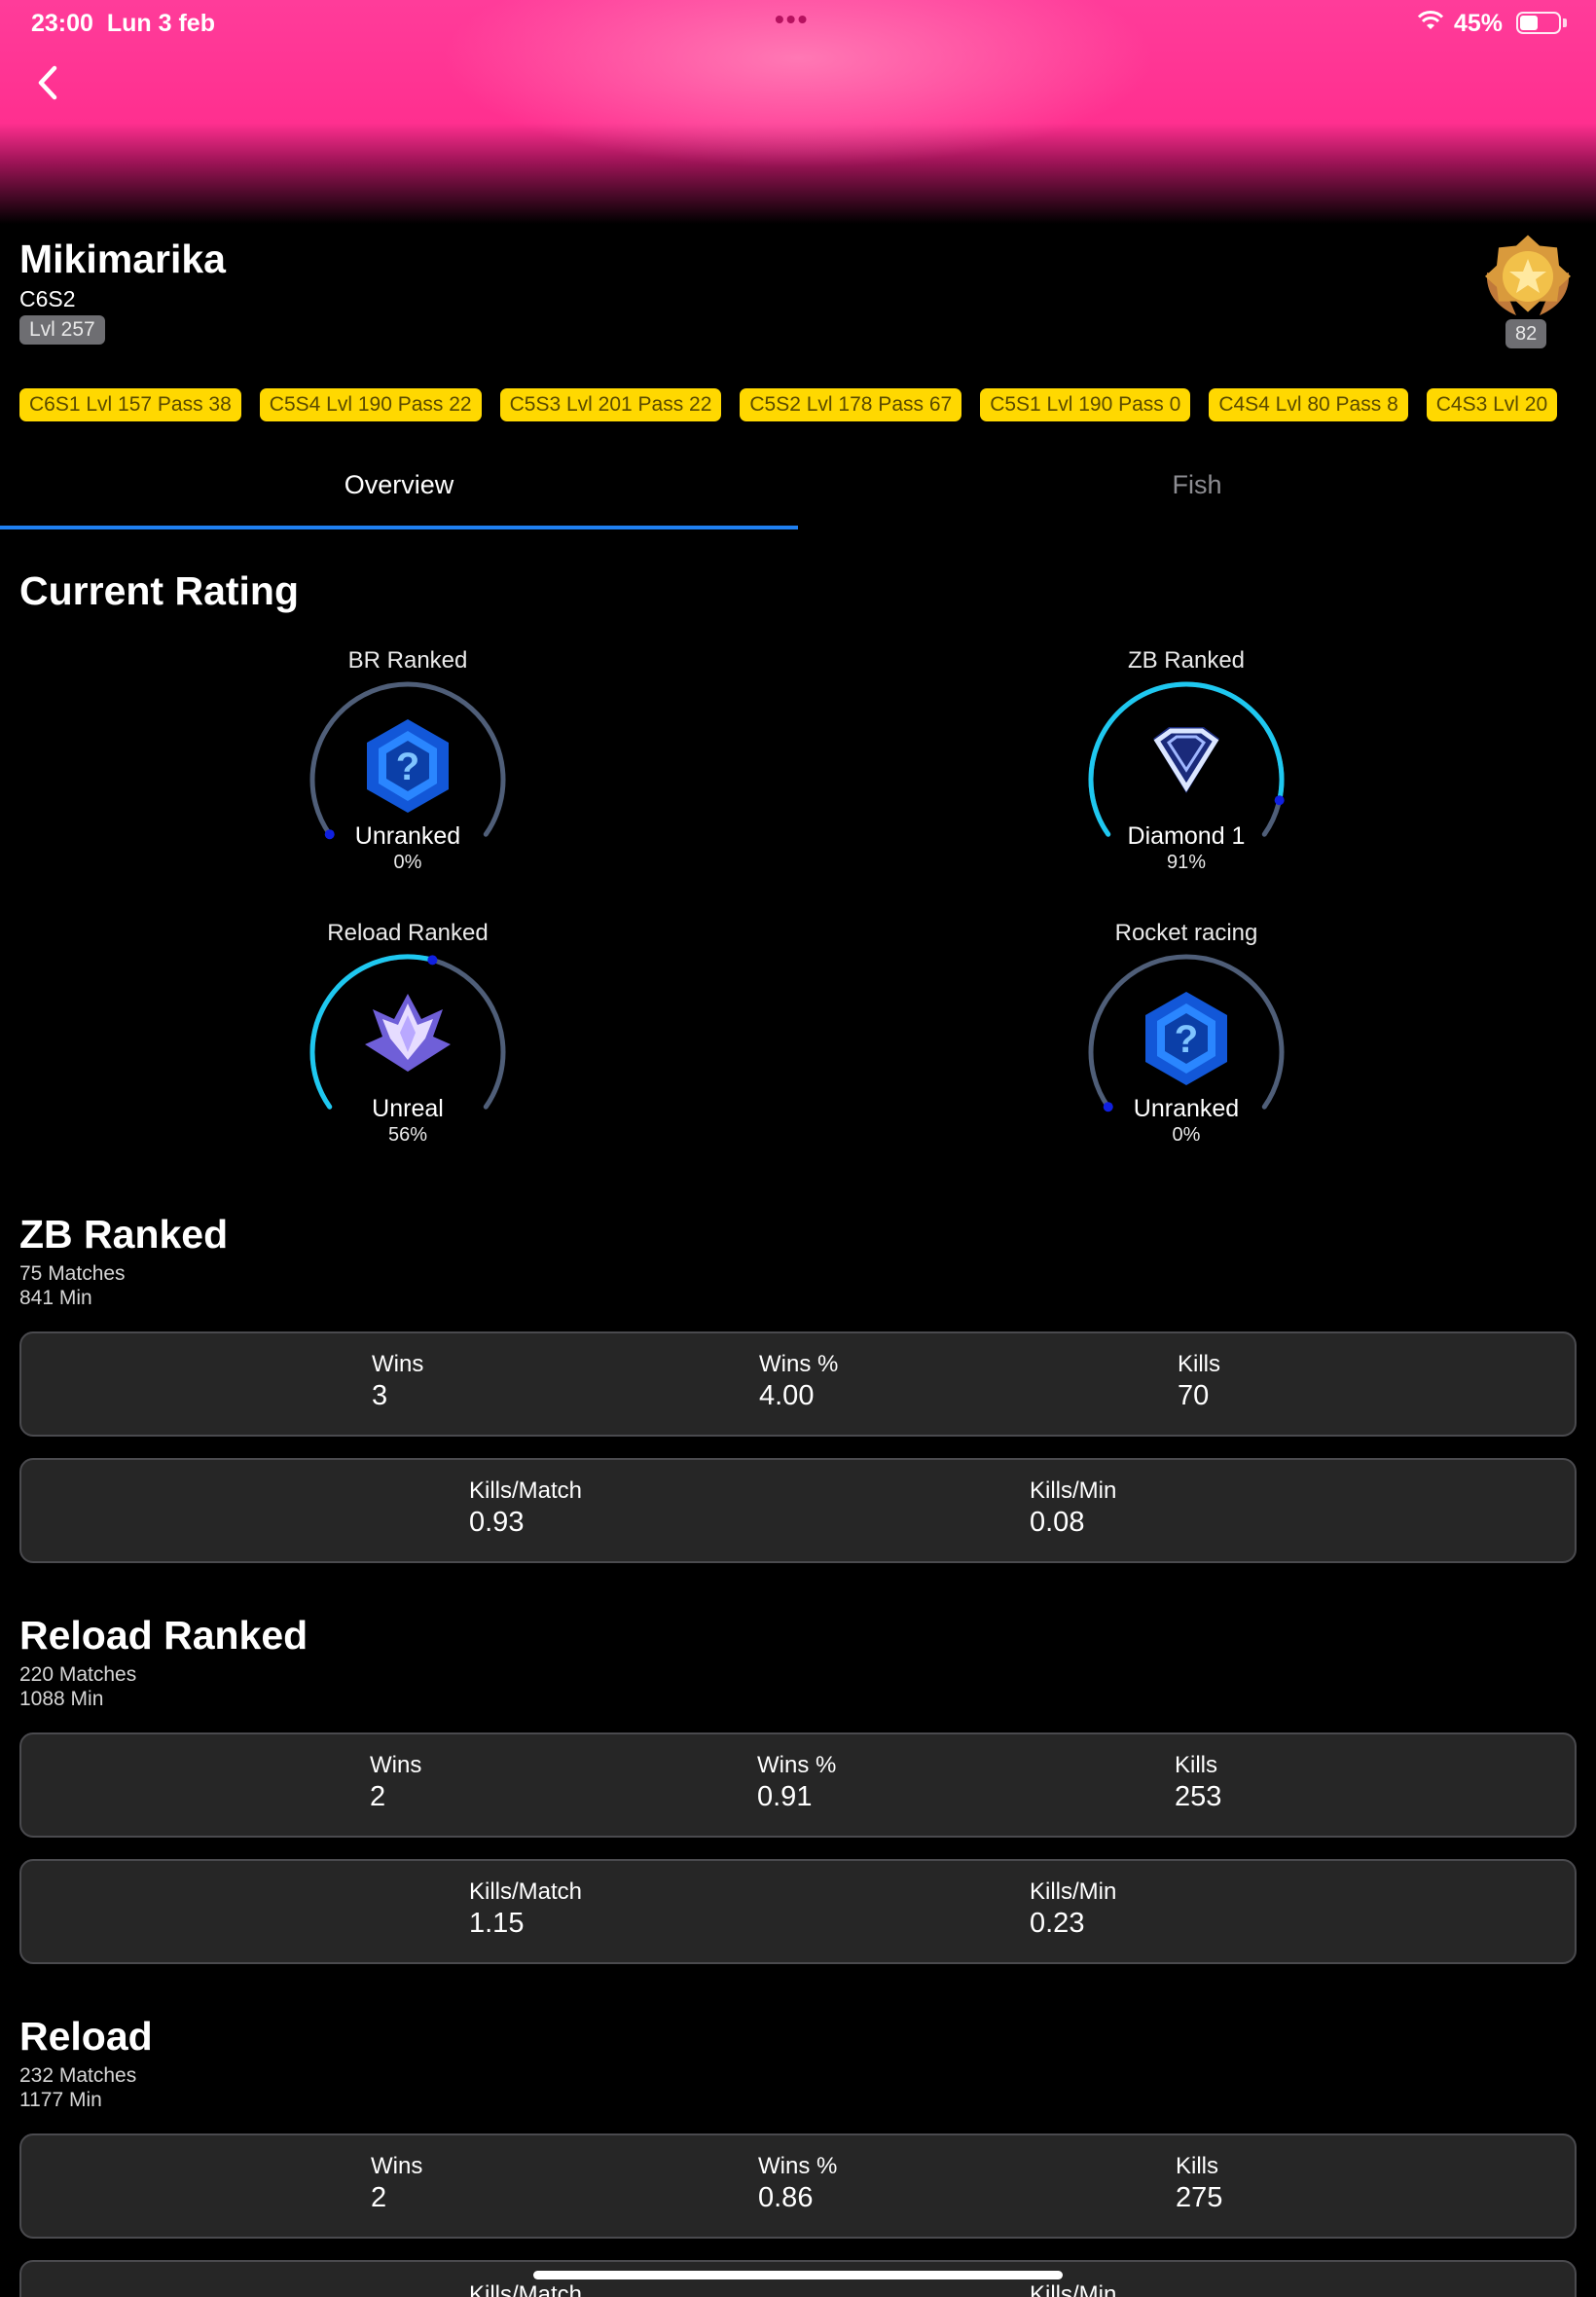 This screenshot has height=2297, width=1596. Describe the element at coordinates (798, 1911) in the screenshot. I see `stats-card: Kills/Match 1.15 Kills/Min 0.23` at that location.